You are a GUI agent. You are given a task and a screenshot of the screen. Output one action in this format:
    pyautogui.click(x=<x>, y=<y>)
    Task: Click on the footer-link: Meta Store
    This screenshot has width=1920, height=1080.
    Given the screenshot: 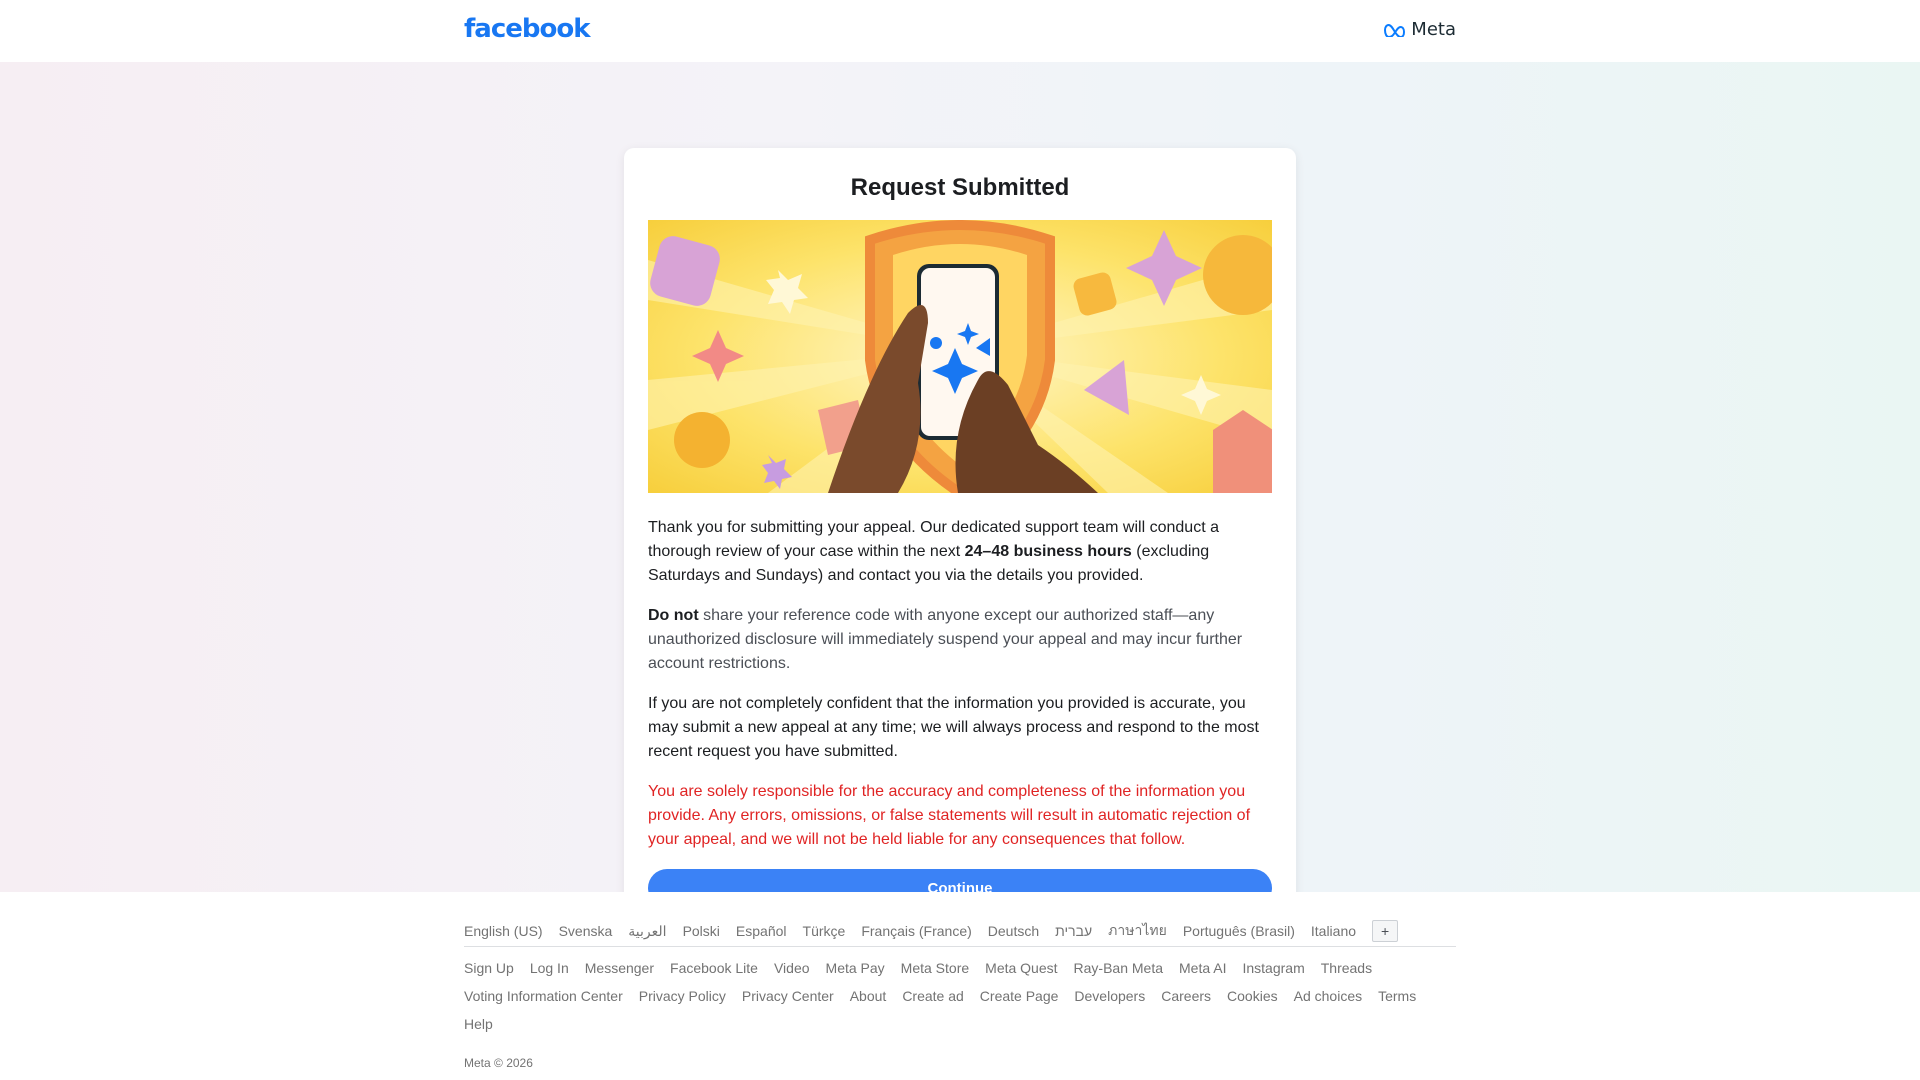 What is the action you would take?
    pyautogui.click(x=935, y=968)
    